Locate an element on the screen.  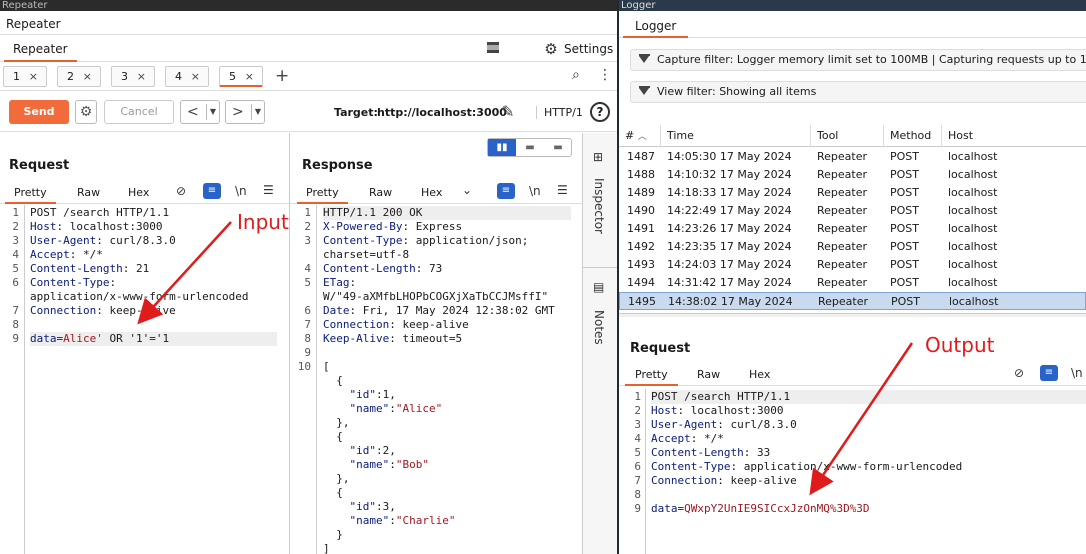
view-filter-bar: View filter: Showing all items is located at coordinates (858, 92).